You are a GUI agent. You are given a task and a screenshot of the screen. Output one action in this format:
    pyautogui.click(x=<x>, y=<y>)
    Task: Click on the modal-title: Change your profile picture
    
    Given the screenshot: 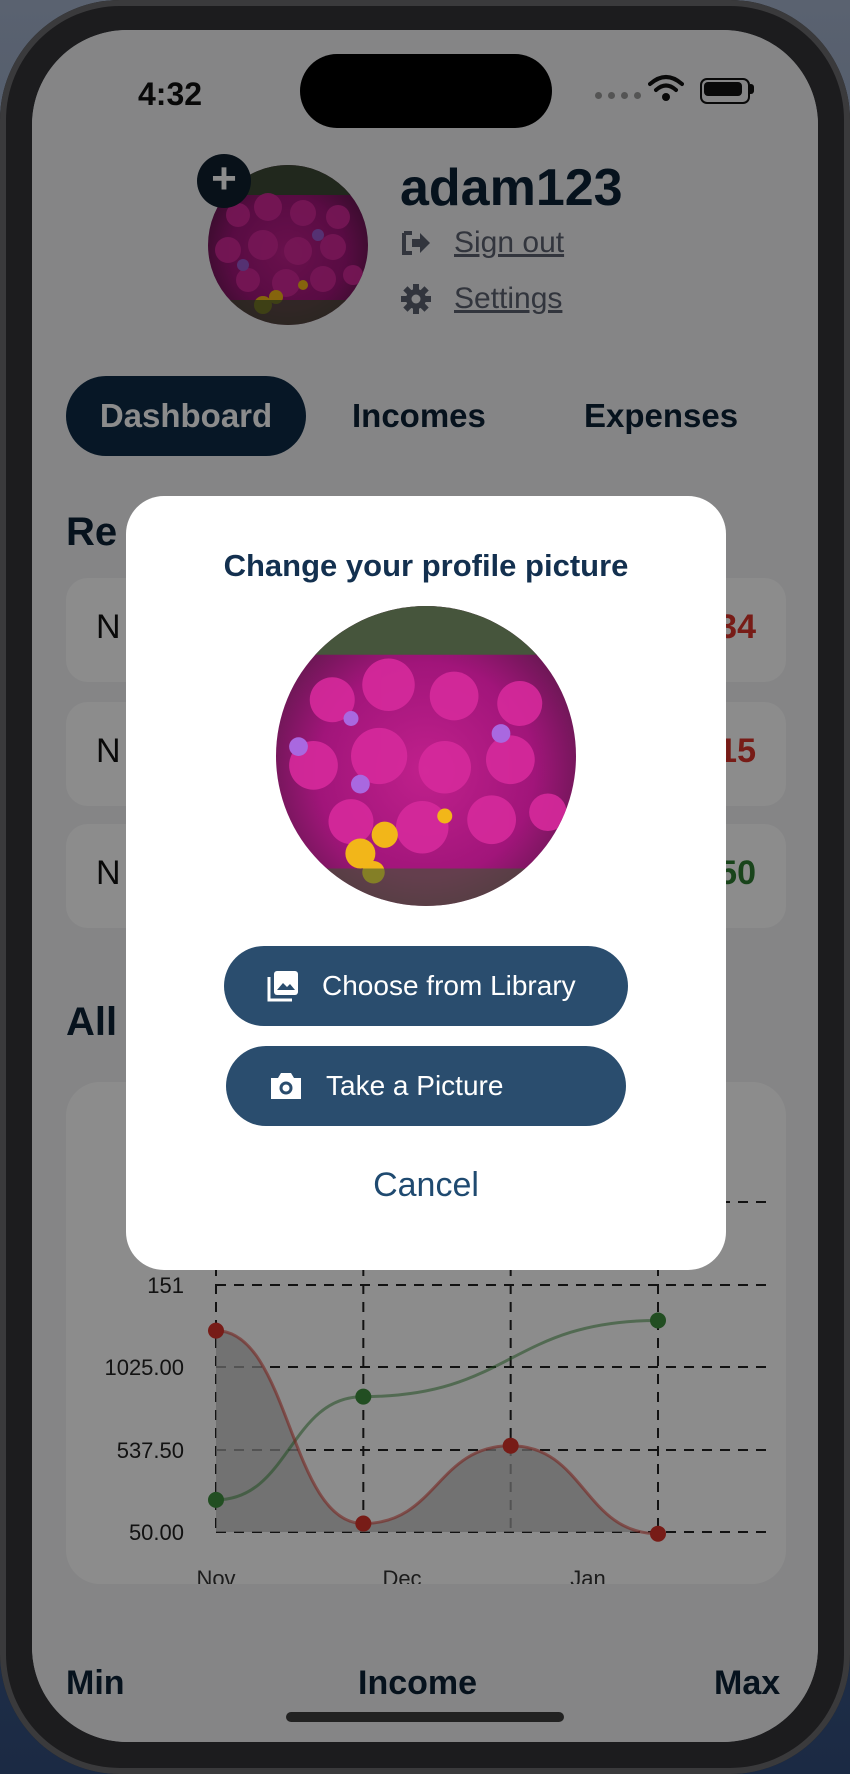 What is the action you would take?
    pyautogui.click(x=426, y=565)
    